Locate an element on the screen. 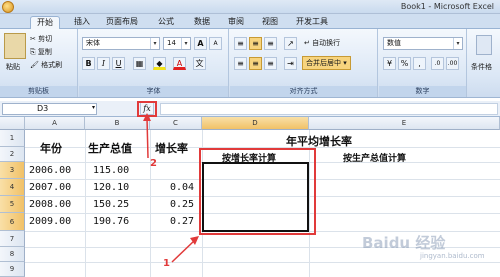 Image resolution: width=500 pixels, height=277 pixels. brush-icon: 🖌 is located at coordinates (34, 65).